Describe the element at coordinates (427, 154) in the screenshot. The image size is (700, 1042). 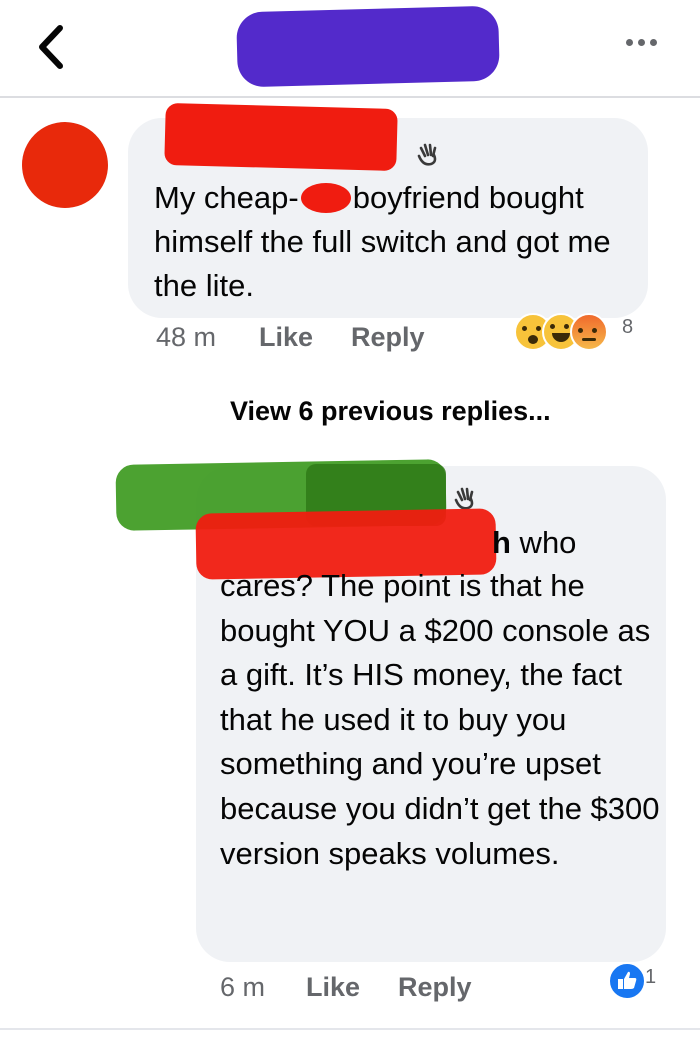
I see `wave-hand-icon` at that location.